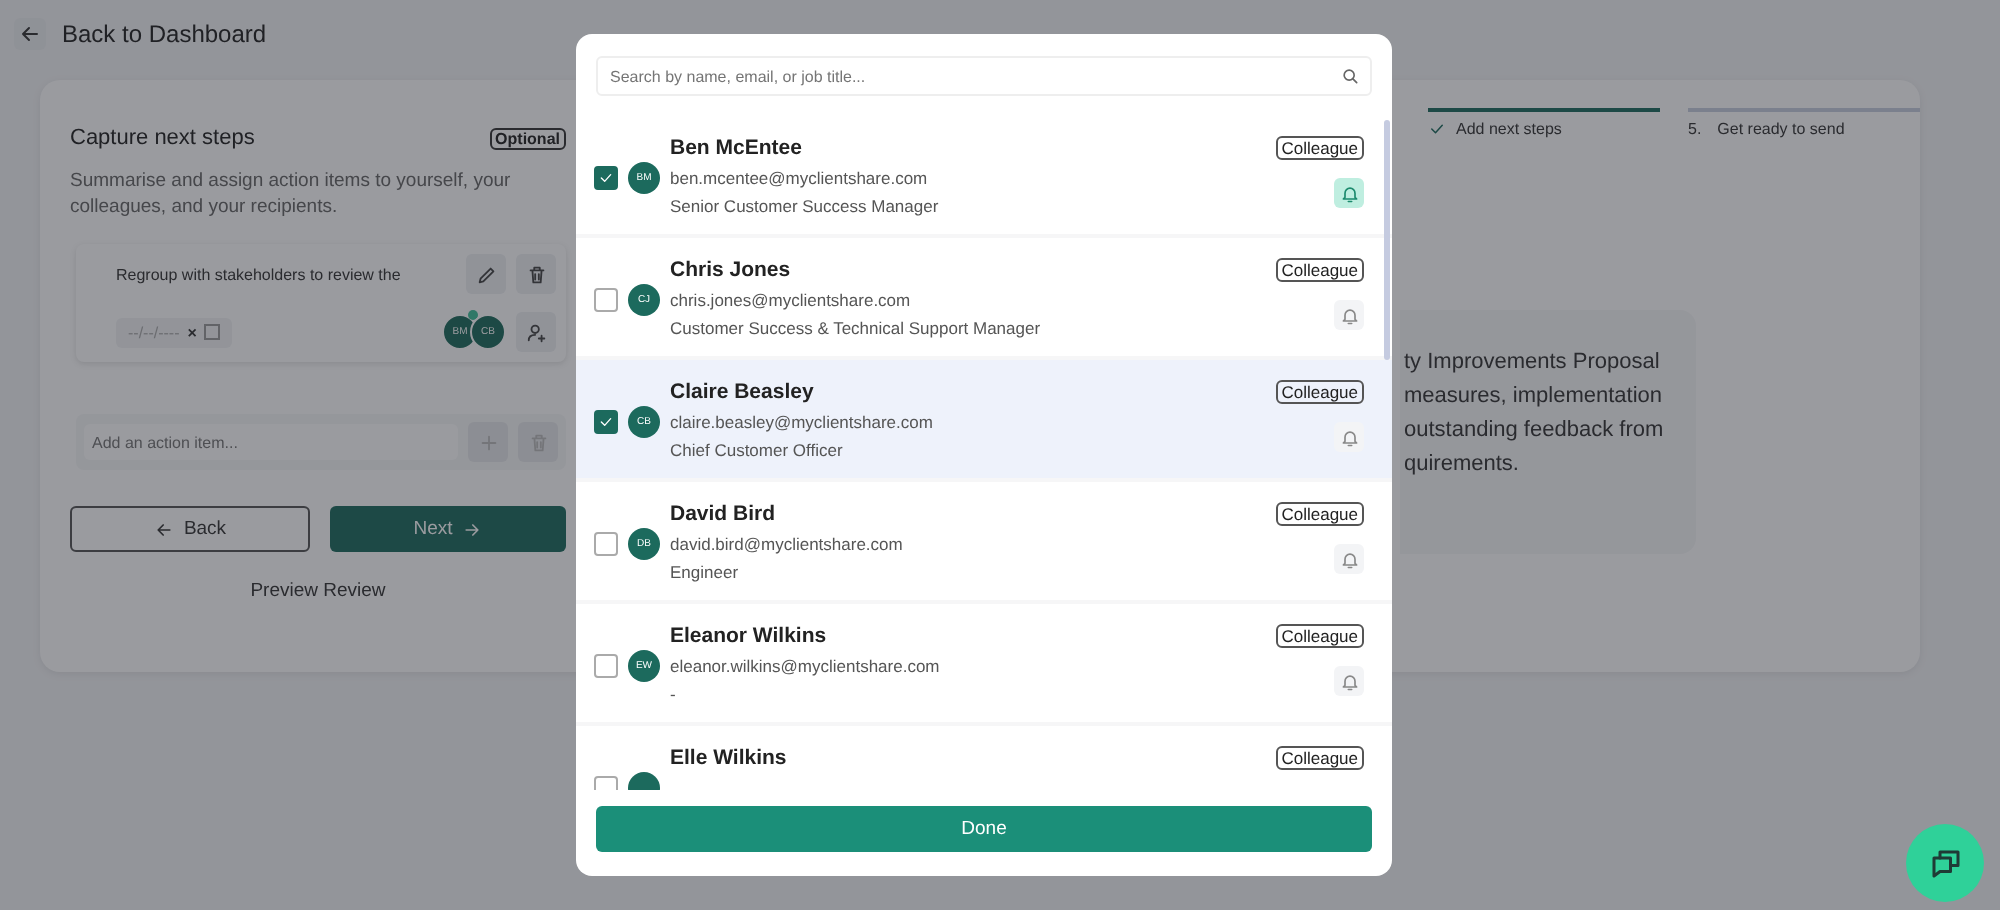  I want to click on person-name: Ben McEntee, so click(737, 148).